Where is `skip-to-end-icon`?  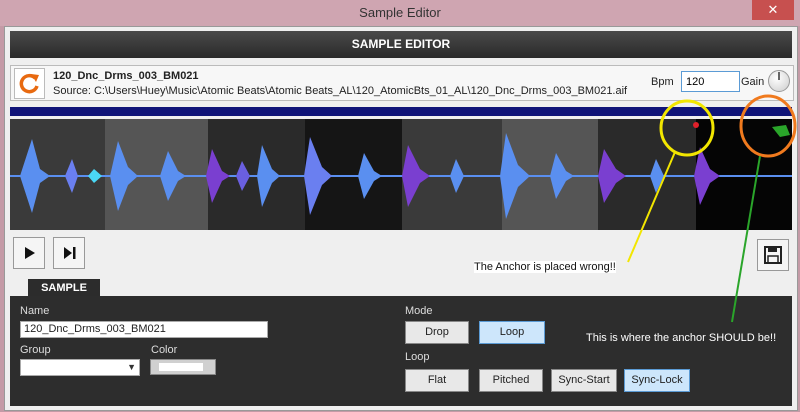 skip-to-end-icon is located at coordinates (70, 253).